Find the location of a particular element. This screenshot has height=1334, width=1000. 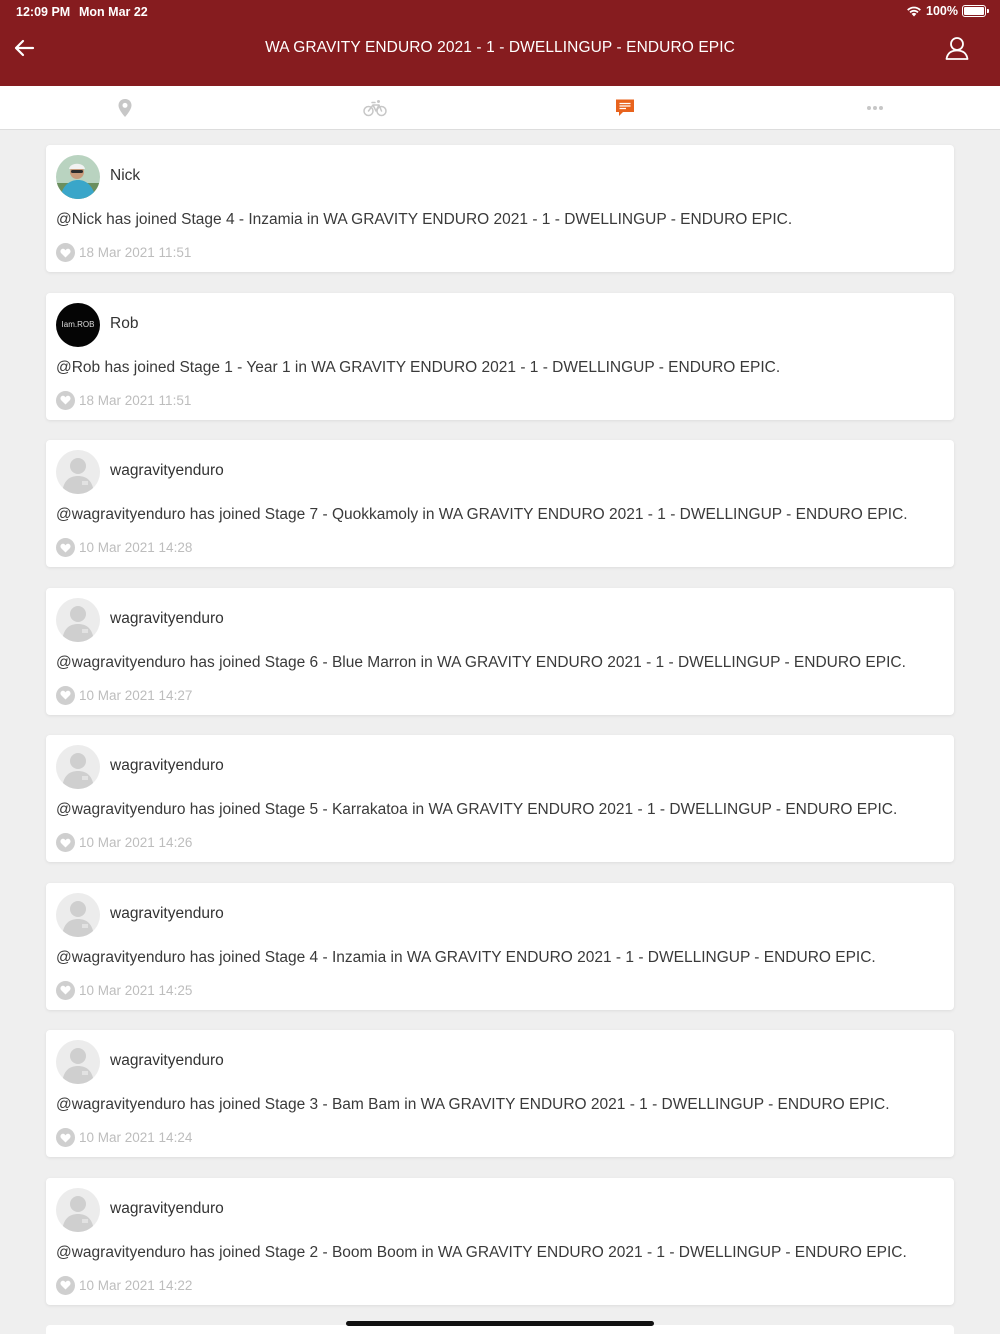

tab-rides is located at coordinates (375, 108).